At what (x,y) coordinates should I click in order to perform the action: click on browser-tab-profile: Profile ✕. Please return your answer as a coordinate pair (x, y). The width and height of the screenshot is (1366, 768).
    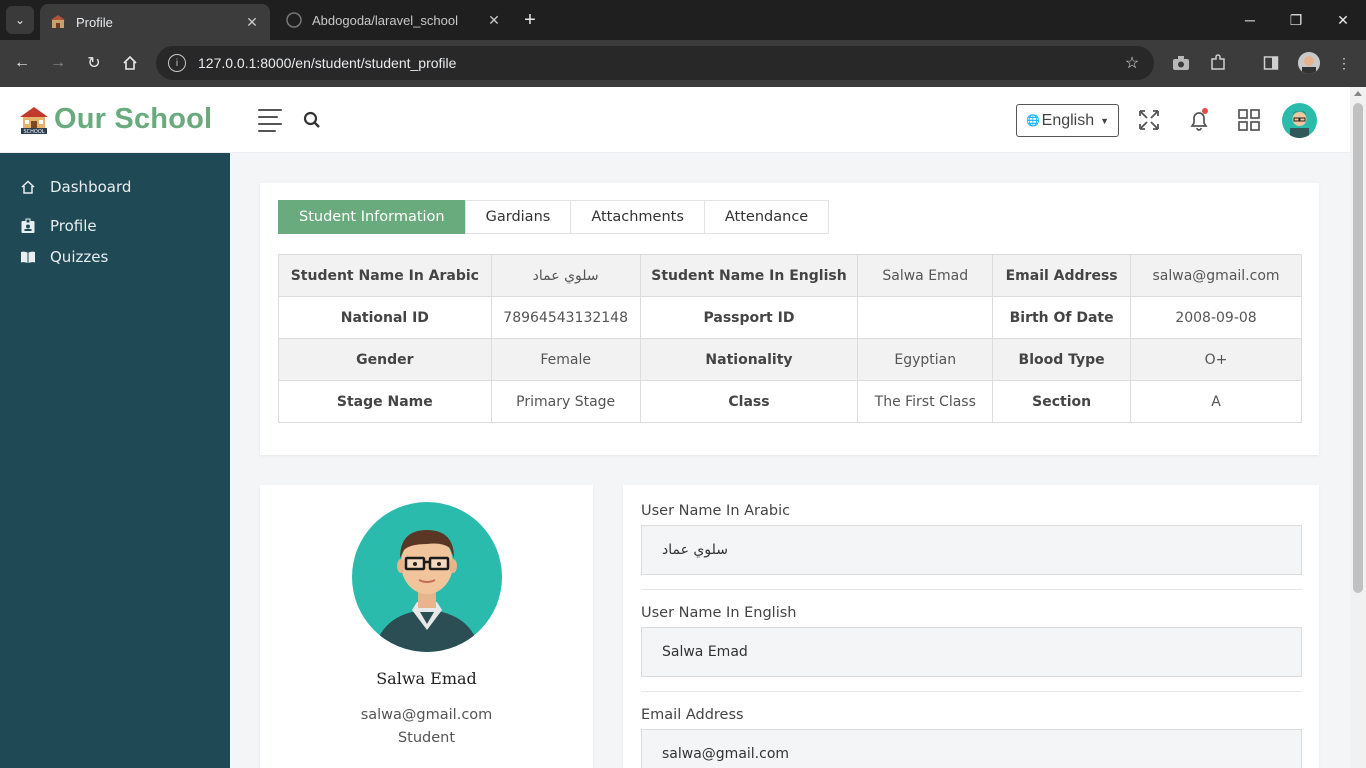
    Looking at the image, I should click on (155, 22).